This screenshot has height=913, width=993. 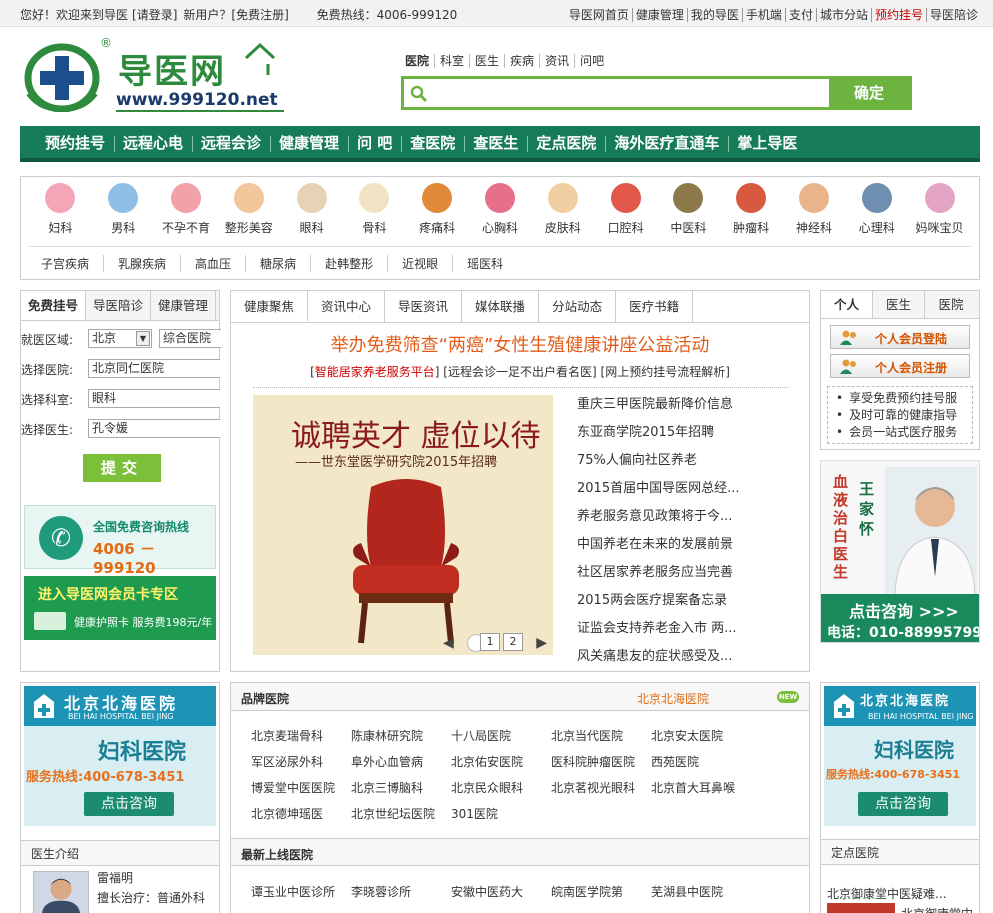 I want to click on submit-button: 提交, so click(x=122, y=468).